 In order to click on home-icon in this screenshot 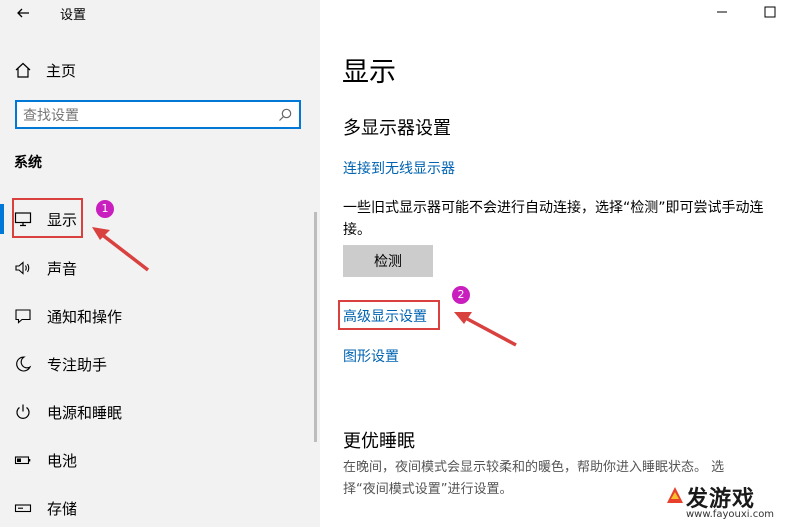, I will do `click(23, 70)`.